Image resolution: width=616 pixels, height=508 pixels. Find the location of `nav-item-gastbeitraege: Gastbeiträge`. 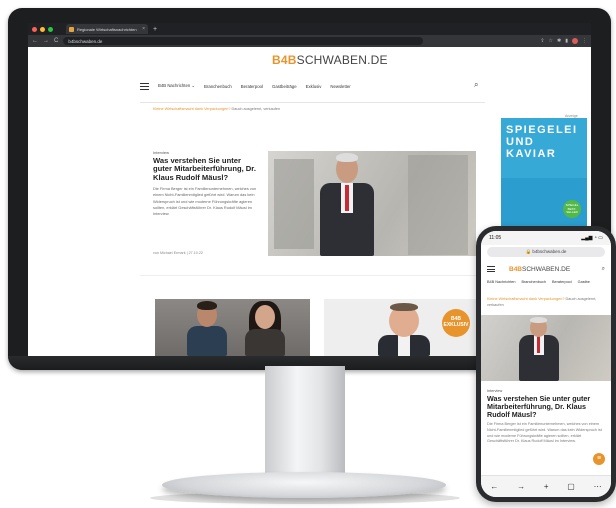

nav-item-gastbeitraege: Gastbeiträge is located at coordinates (284, 86).